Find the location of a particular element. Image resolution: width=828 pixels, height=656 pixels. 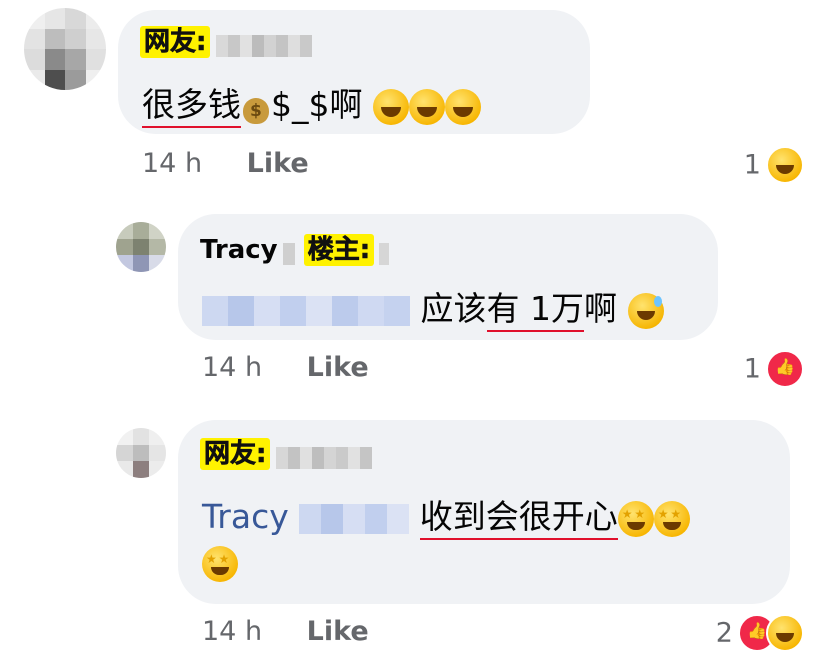

reaction-count: 2 is located at coordinates (724, 633).